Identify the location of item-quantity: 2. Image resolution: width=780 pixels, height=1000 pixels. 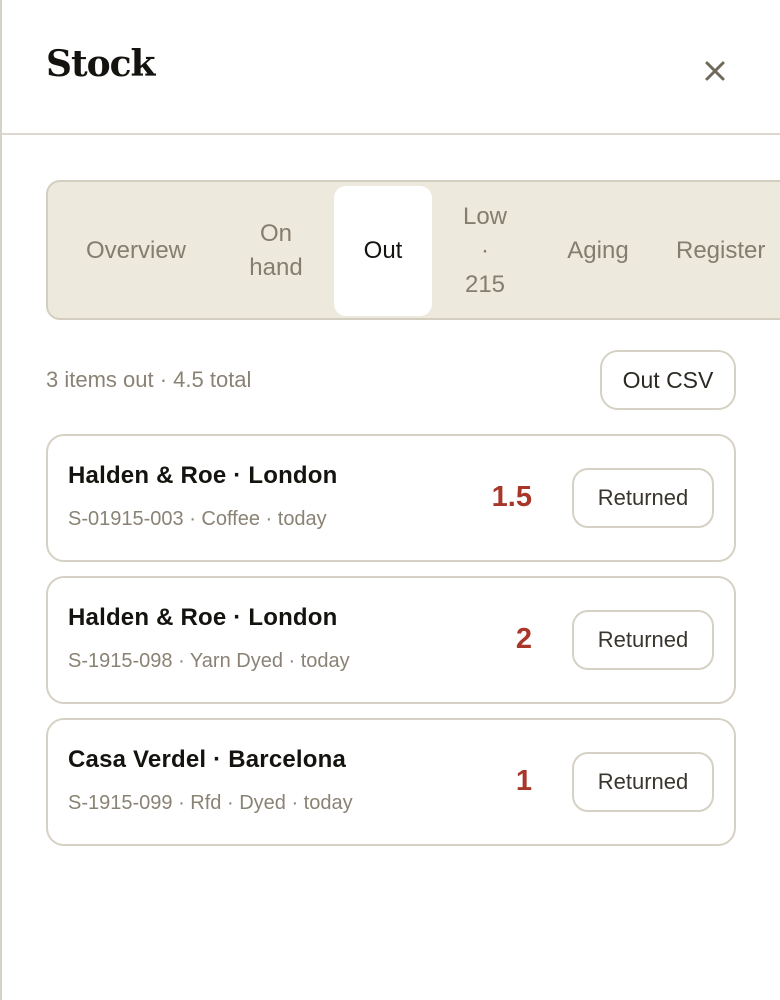
(523, 639).